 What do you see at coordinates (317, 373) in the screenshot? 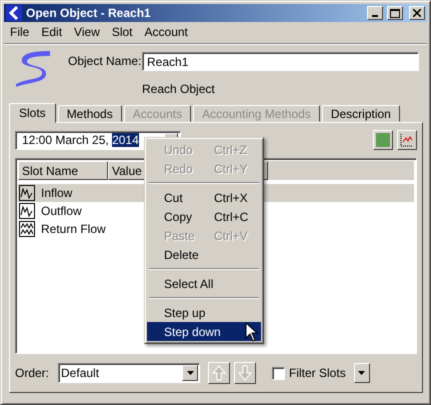
I see `filter-label: Filter Slots` at bounding box center [317, 373].